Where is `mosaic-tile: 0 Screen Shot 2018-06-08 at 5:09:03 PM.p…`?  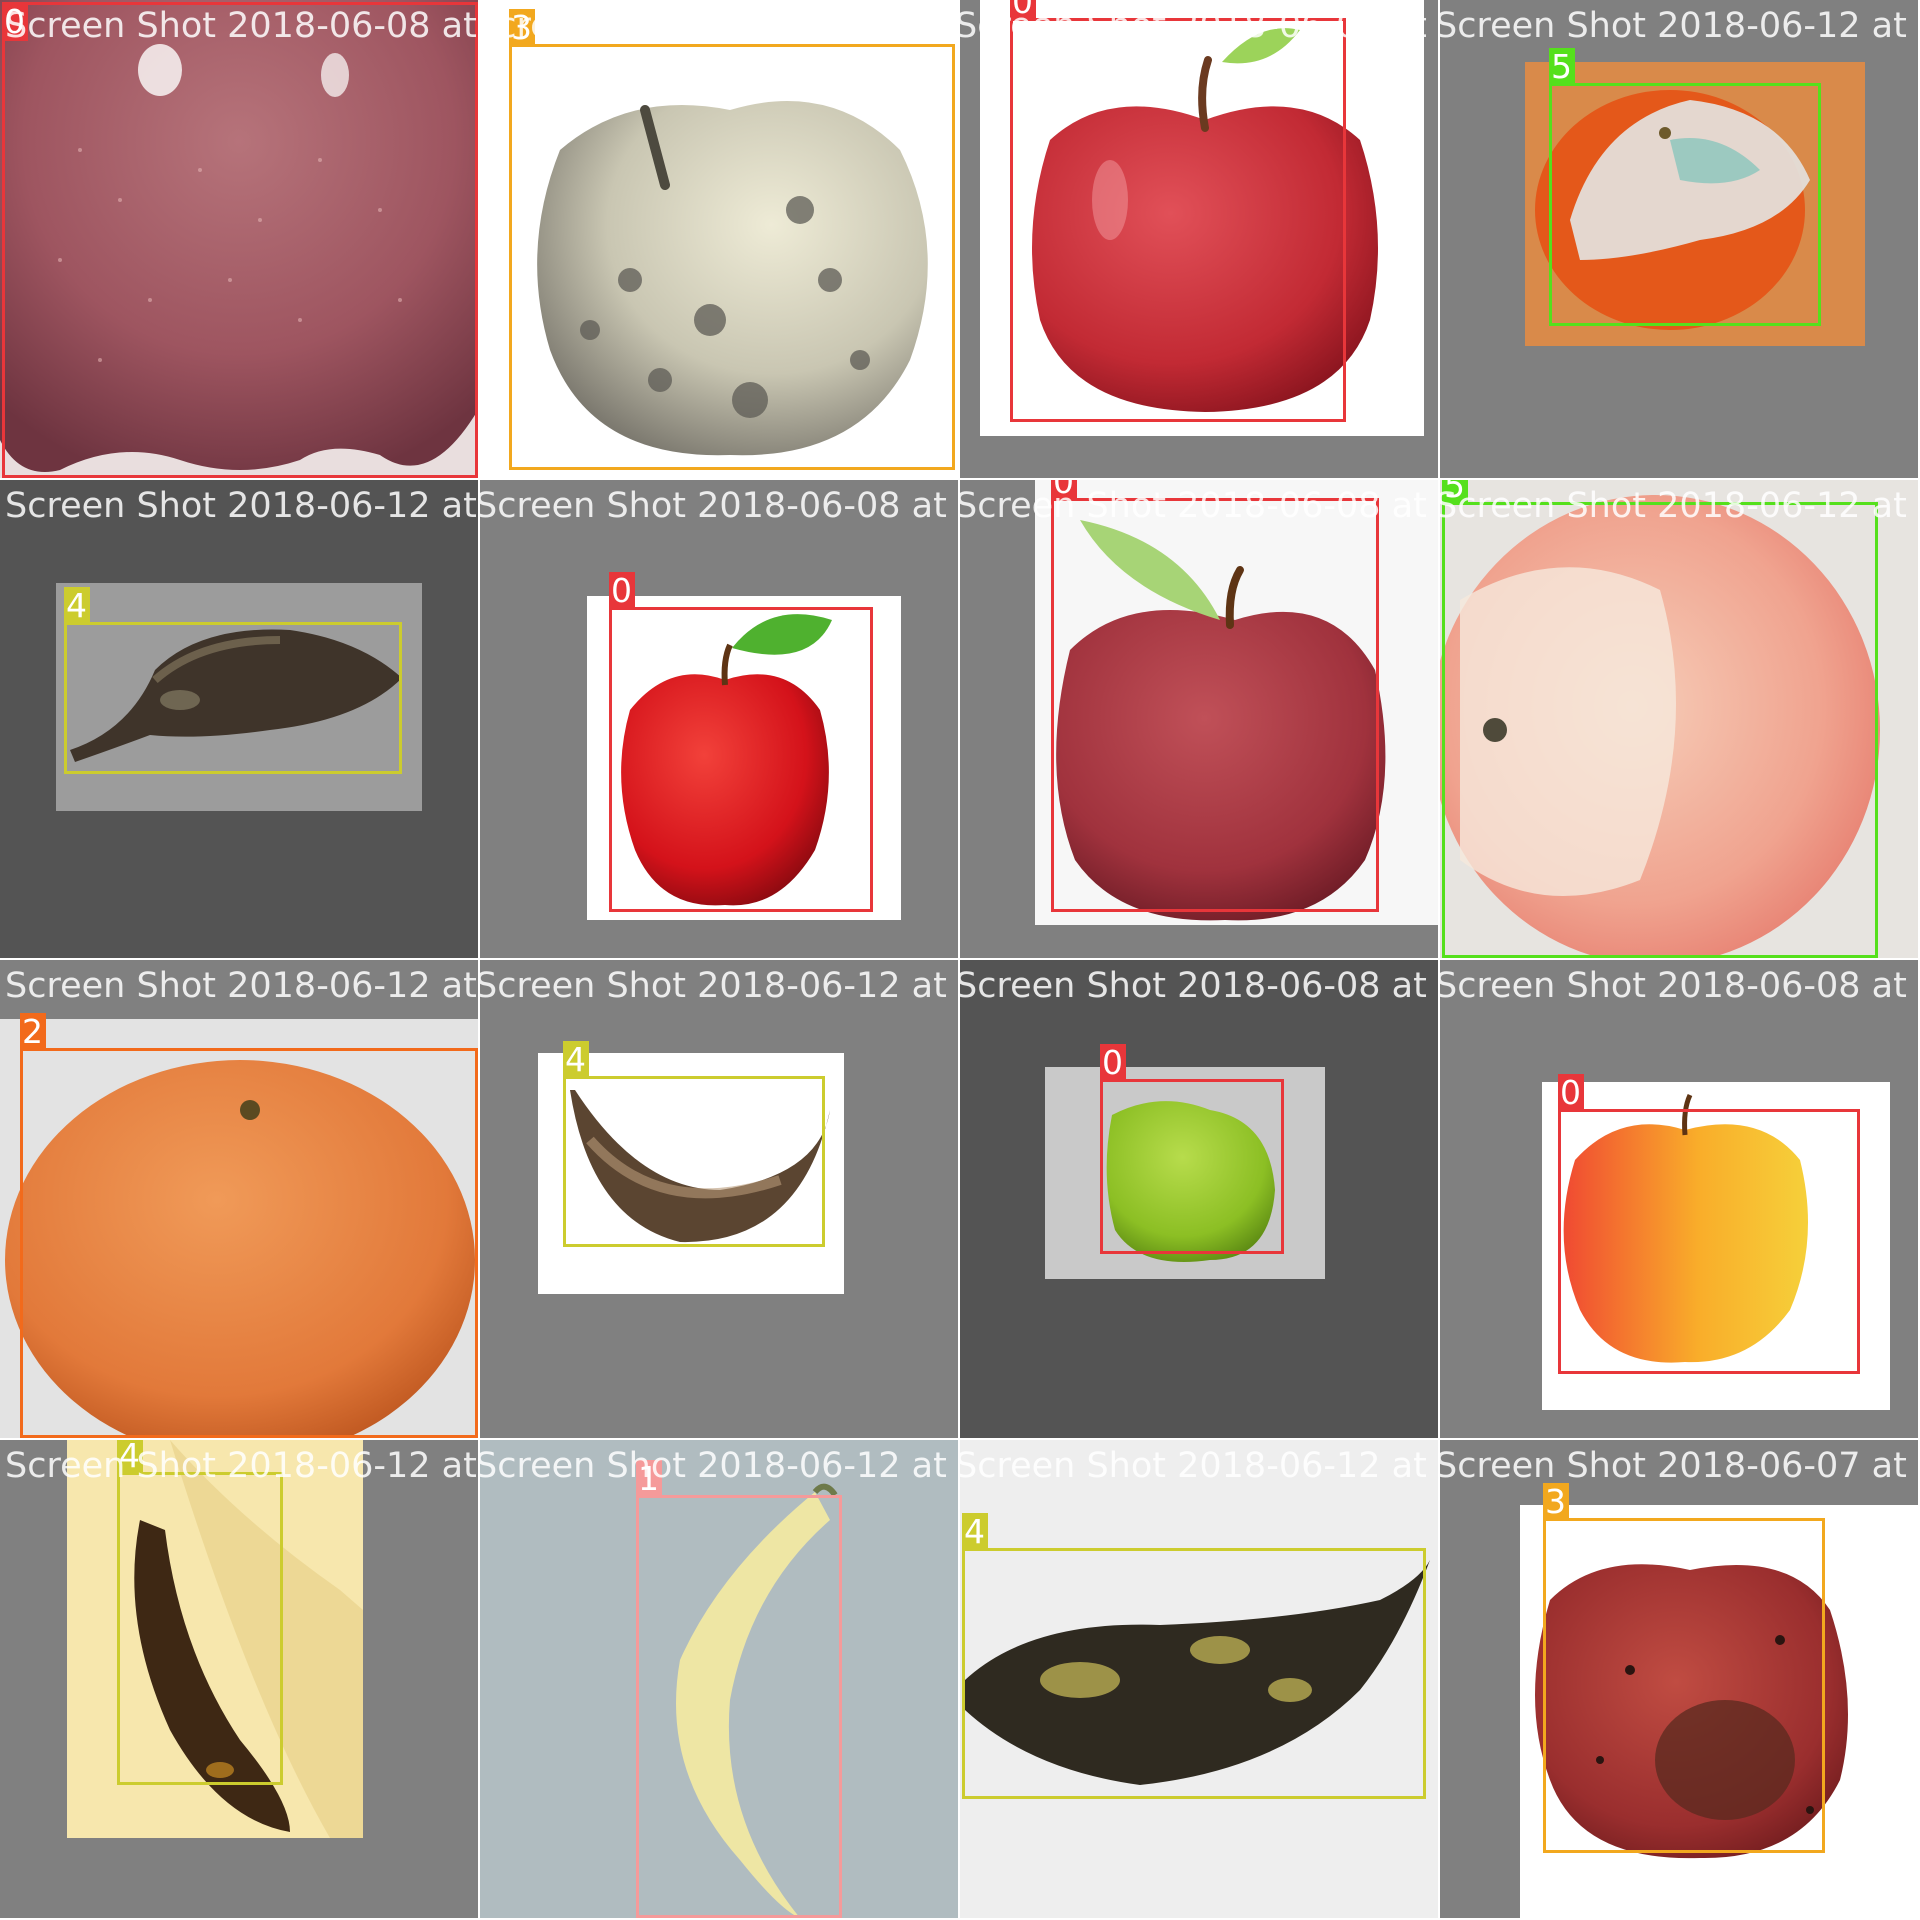 mosaic-tile: 0 Screen Shot 2018-06-08 at 5:09:03 PM.p… is located at coordinates (1199, 239).